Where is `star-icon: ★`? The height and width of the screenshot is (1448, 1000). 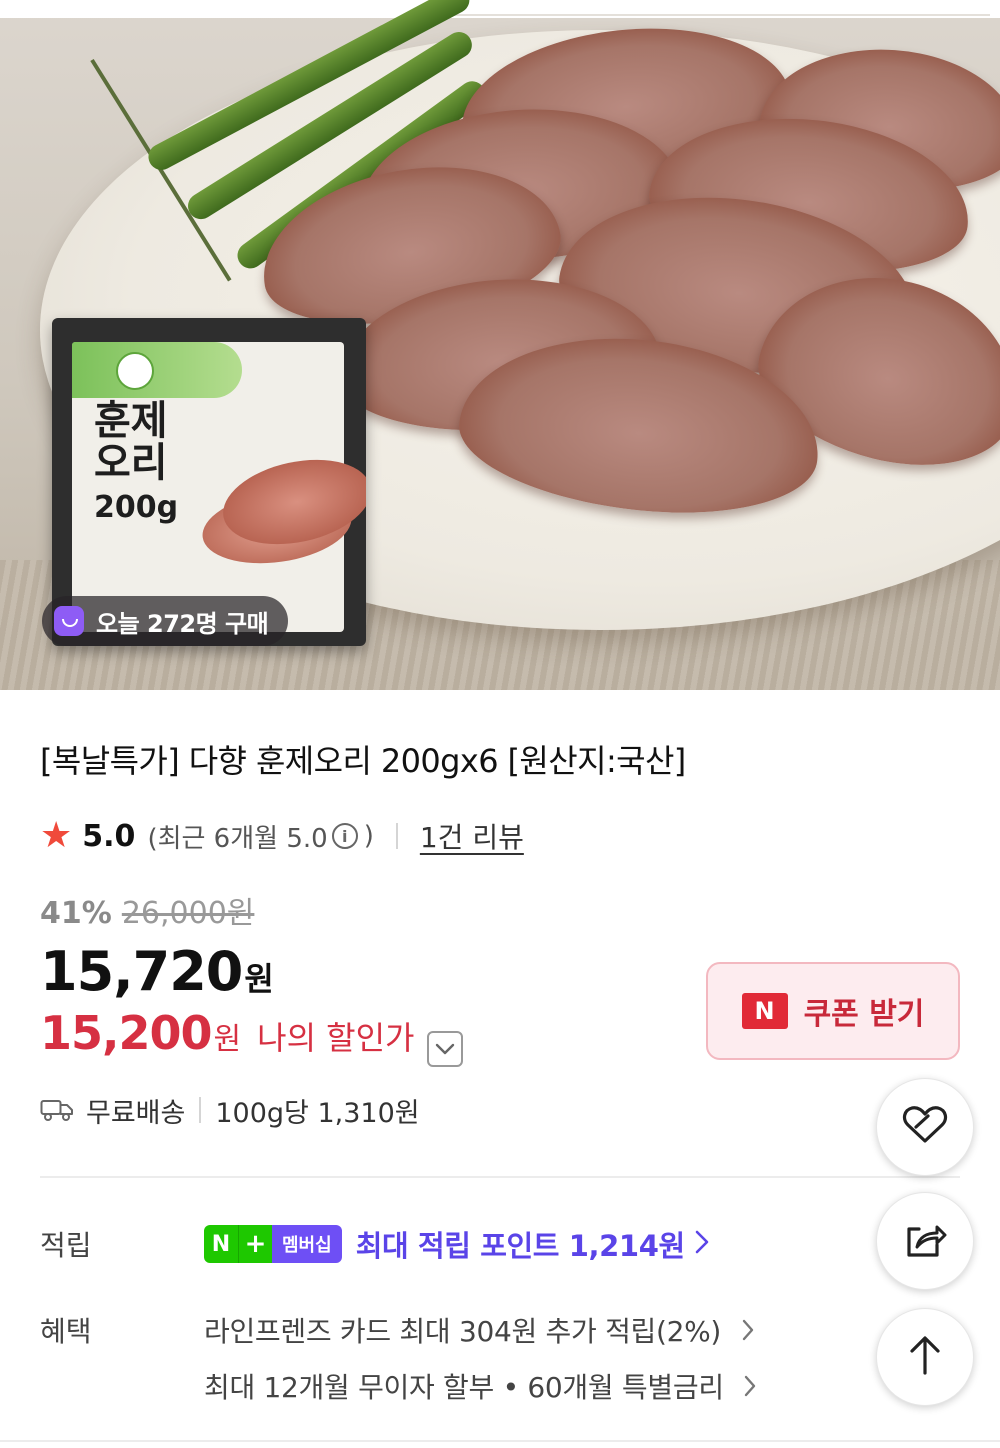
star-icon: ★ is located at coordinates (56, 835).